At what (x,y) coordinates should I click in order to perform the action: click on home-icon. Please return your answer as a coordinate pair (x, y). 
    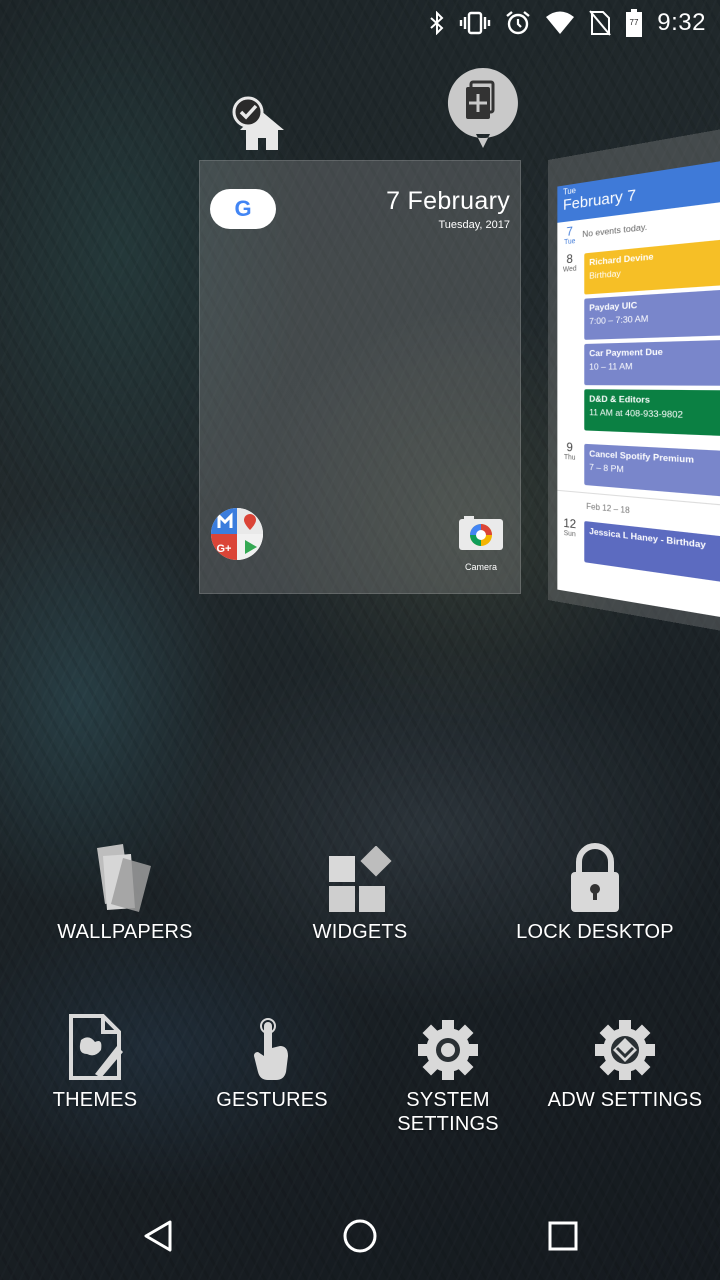
    Looking at the image, I should click on (360, 1236).